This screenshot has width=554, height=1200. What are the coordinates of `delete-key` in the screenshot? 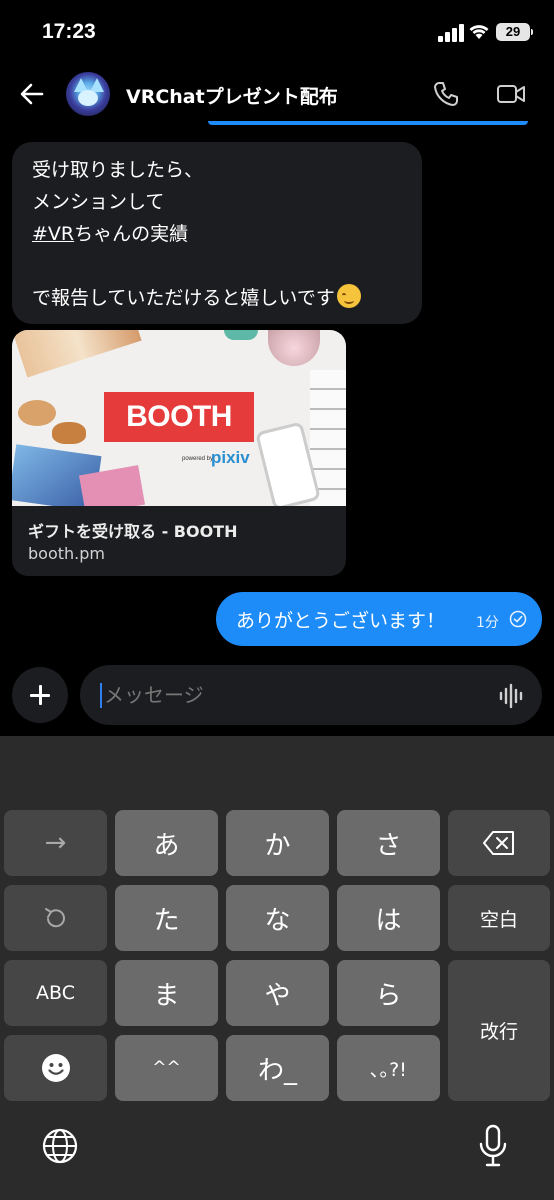 It's located at (499, 843).